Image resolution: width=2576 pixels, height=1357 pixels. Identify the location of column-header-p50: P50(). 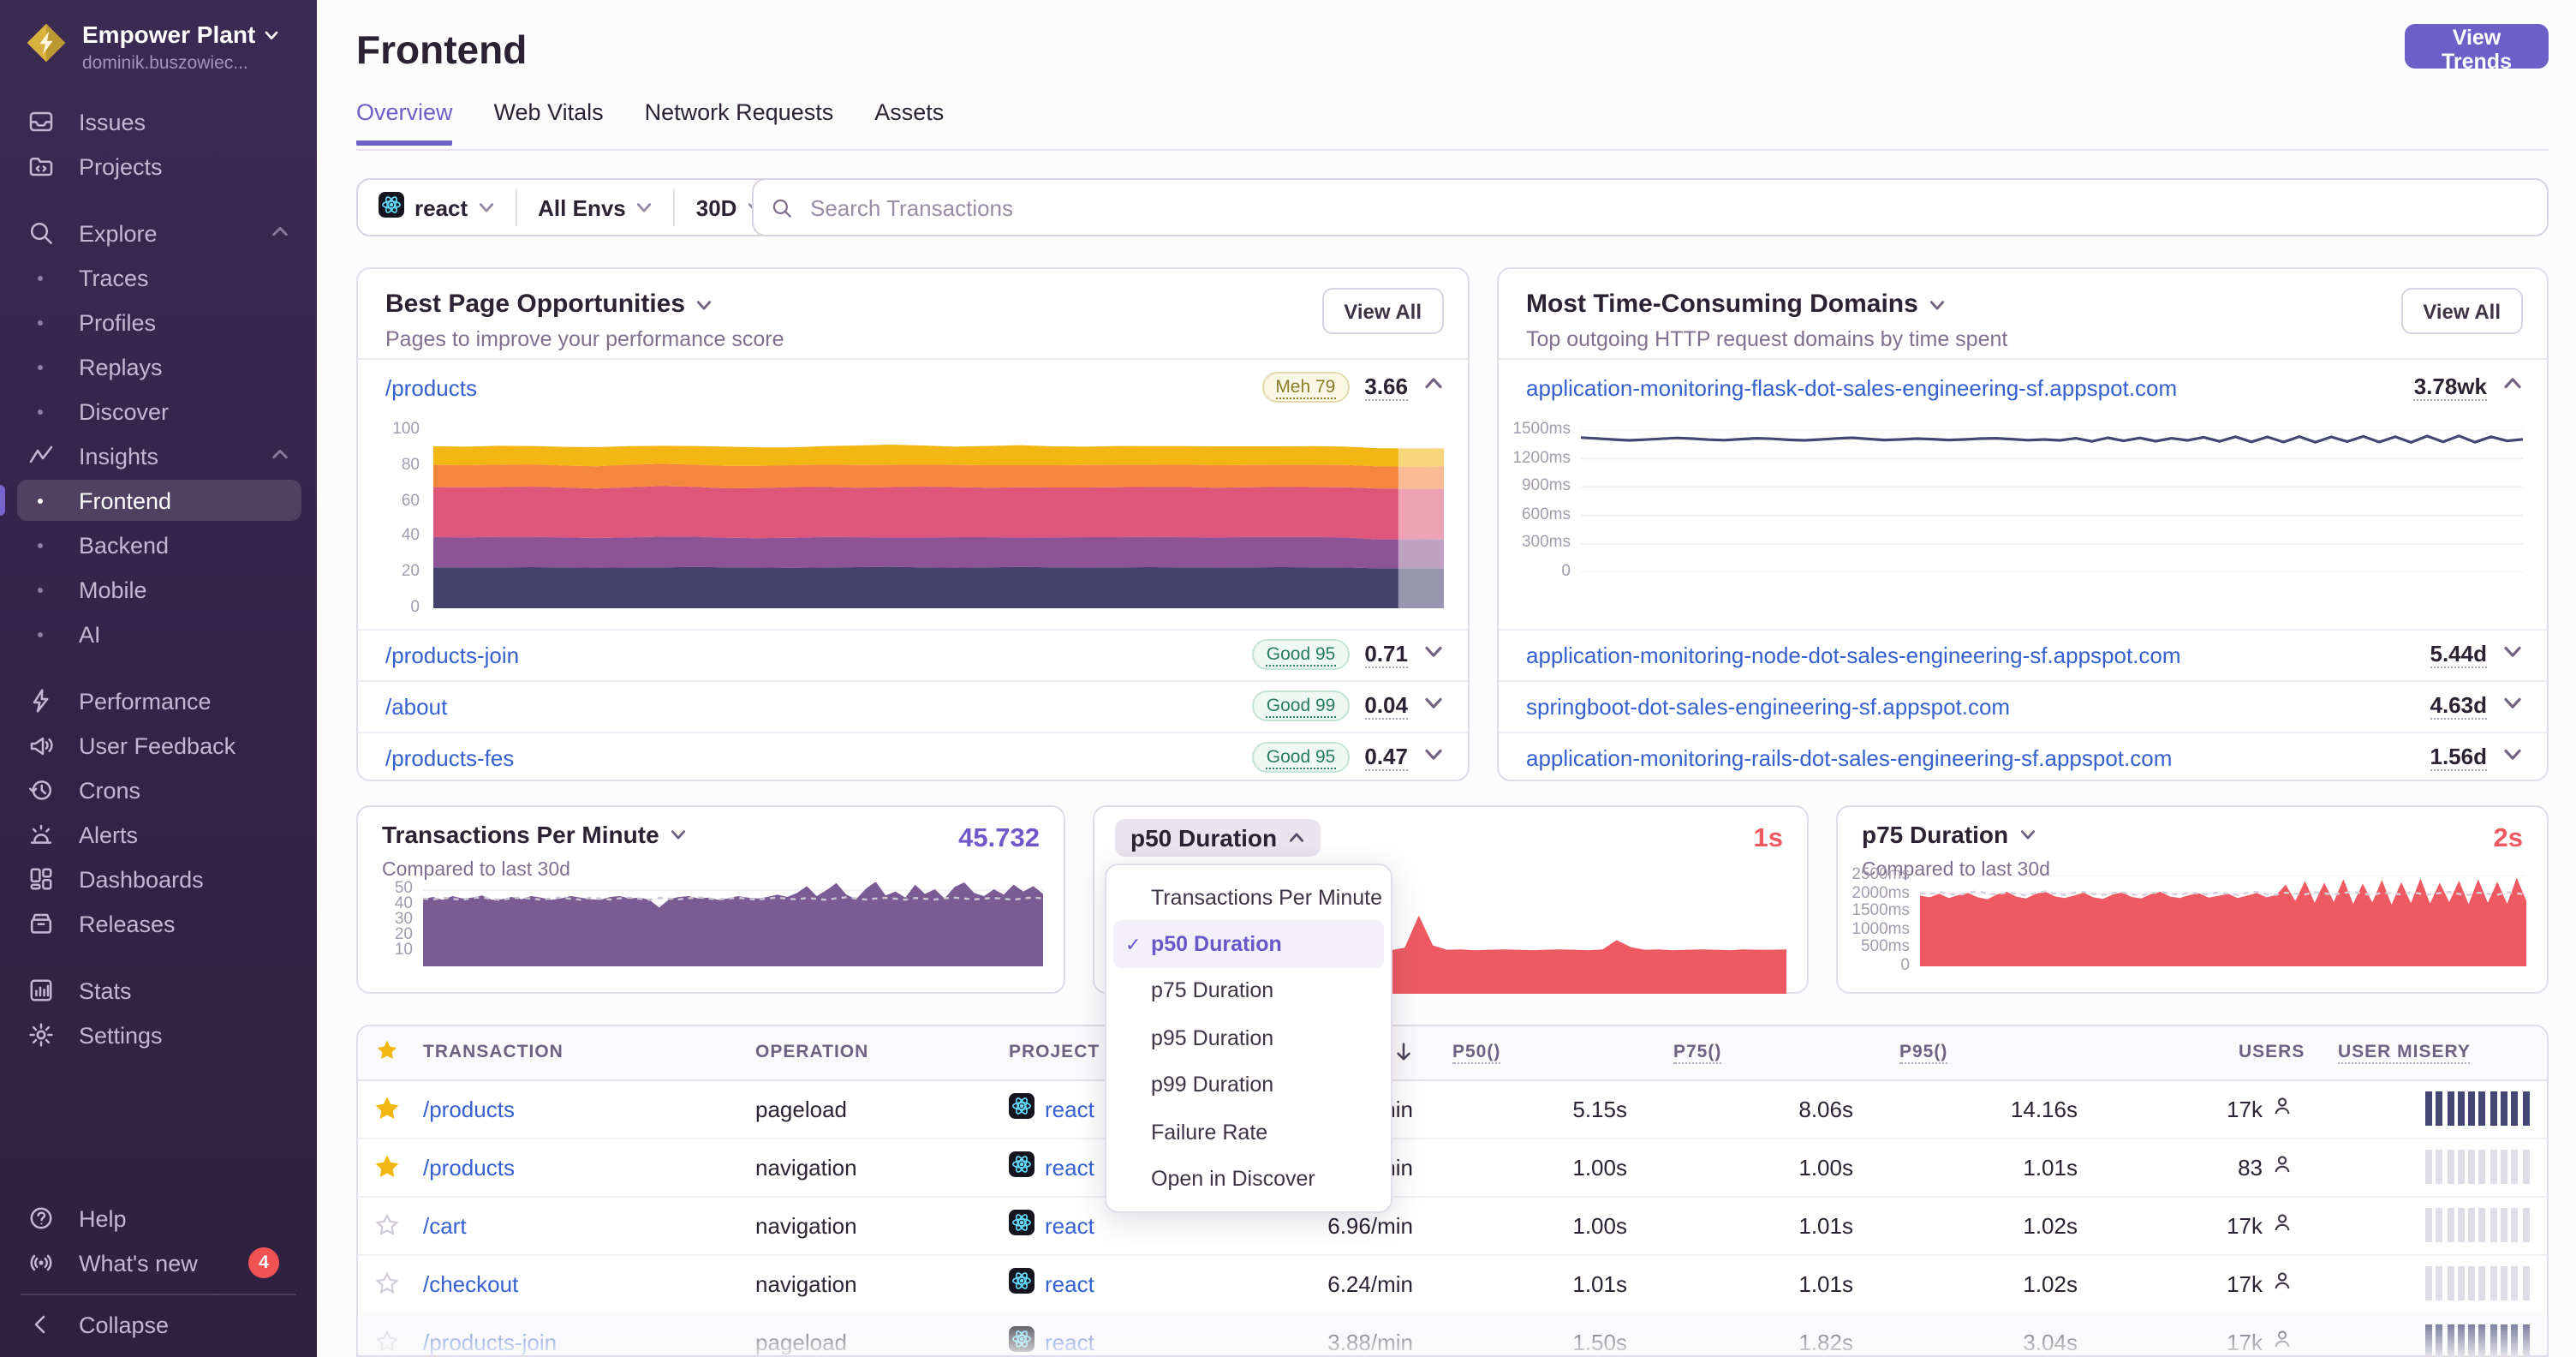
(1476, 1053).